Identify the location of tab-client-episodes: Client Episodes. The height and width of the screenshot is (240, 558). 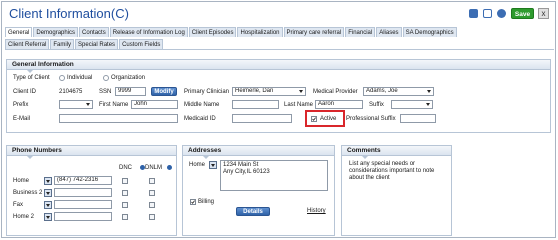
(212, 32).